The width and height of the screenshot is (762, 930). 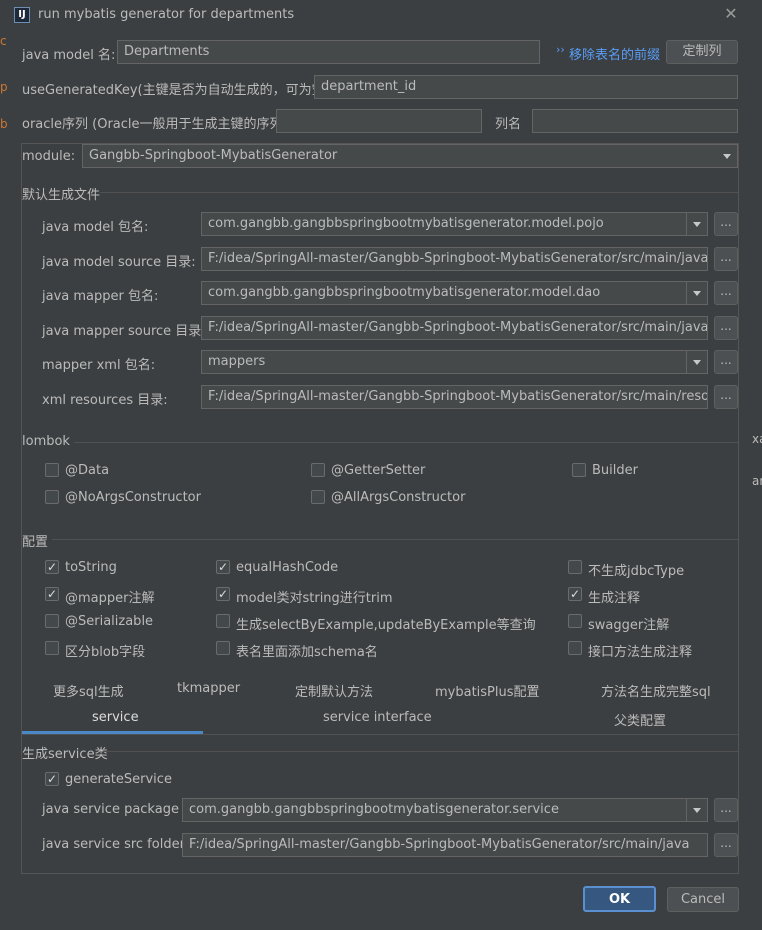 What do you see at coordinates (629, 625) in the screenshot?
I see `config-checkbox-label: swagger注解` at bounding box center [629, 625].